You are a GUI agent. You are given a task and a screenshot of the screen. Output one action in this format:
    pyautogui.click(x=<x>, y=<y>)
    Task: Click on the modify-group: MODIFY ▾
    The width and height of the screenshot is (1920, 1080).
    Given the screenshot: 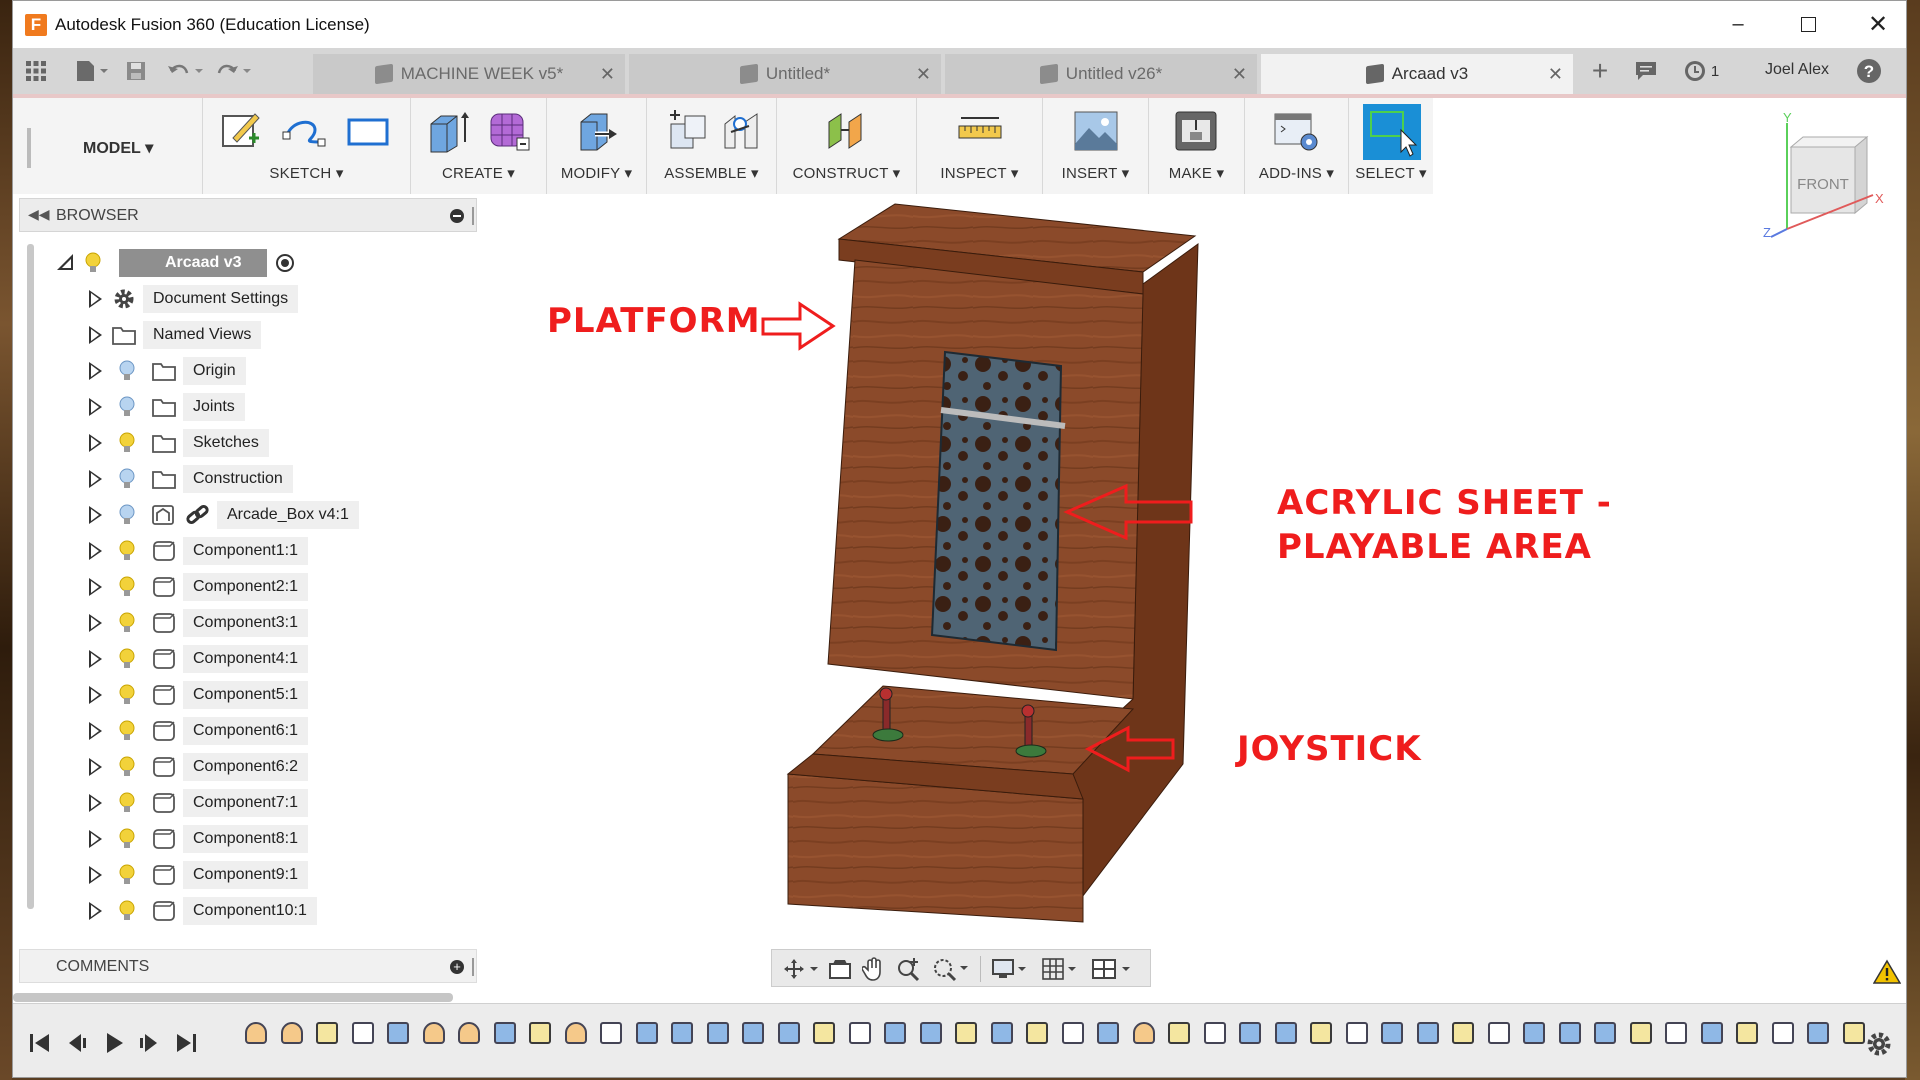 What is the action you would take?
    pyautogui.click(x=597, y=146)
    